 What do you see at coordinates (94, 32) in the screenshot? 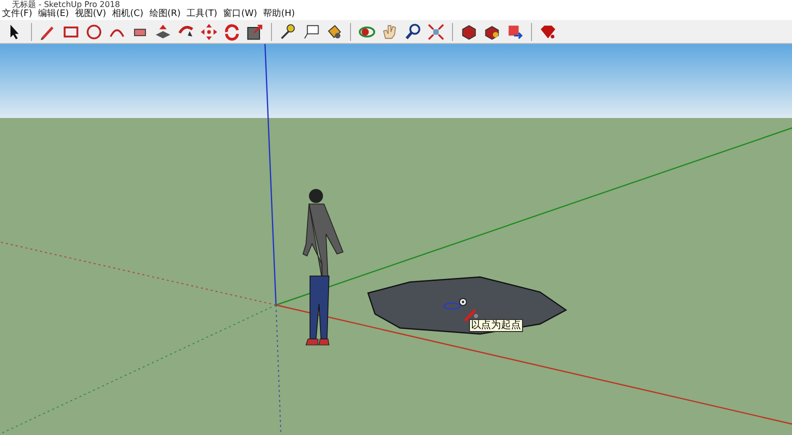
I see `circle-icon` at bounding box center [94, 32].